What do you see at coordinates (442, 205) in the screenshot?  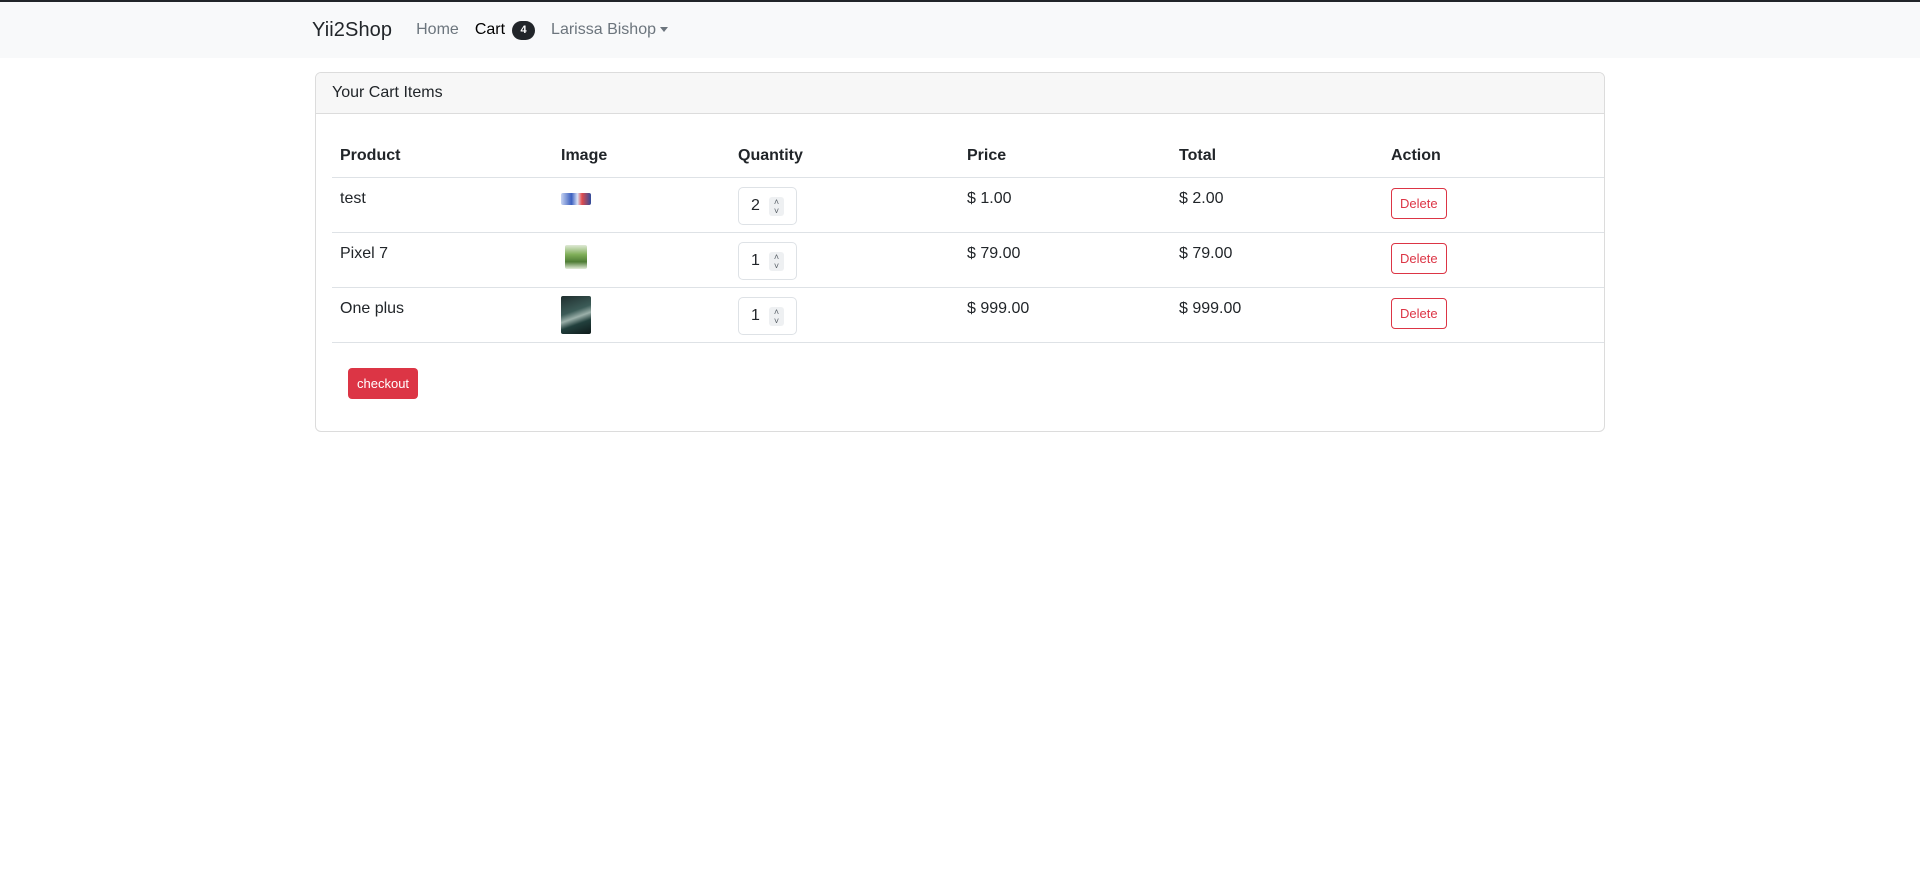 I see `product-name: test` at bounding box center [442, 205].